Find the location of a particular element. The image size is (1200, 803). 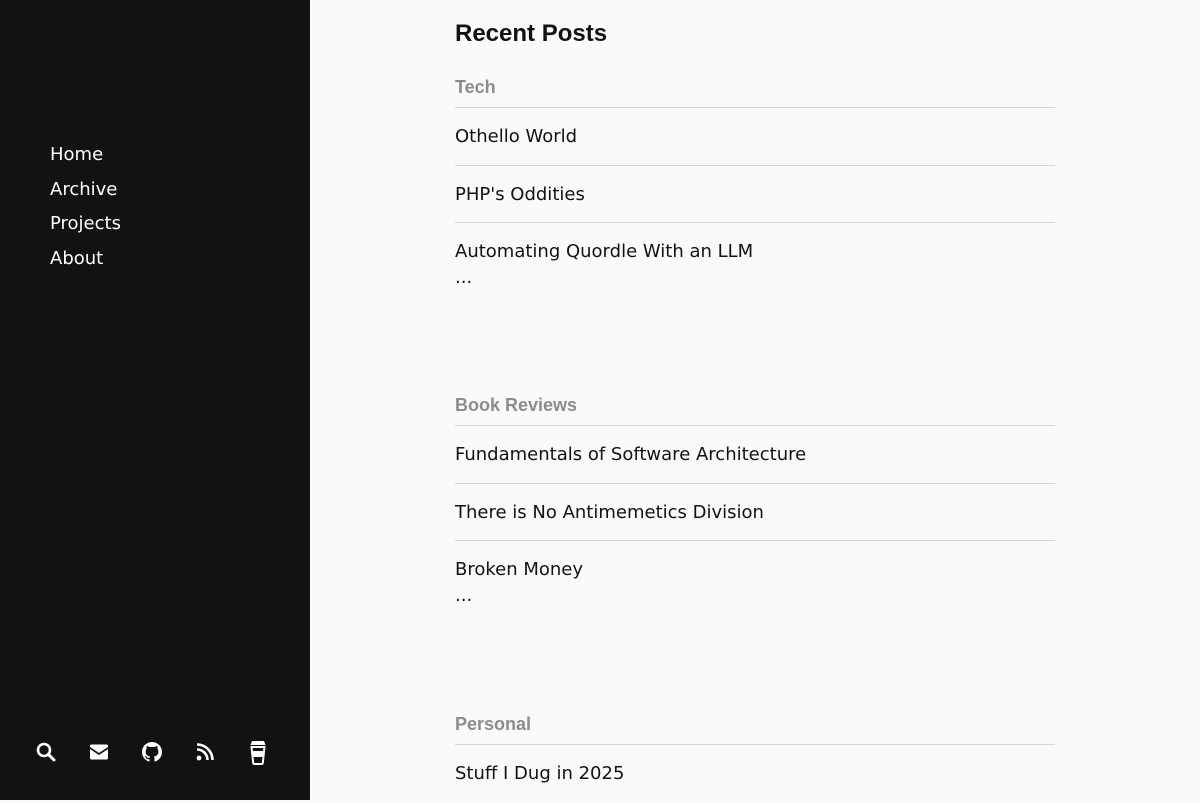

search-icon is located at coordinates (46, 752).